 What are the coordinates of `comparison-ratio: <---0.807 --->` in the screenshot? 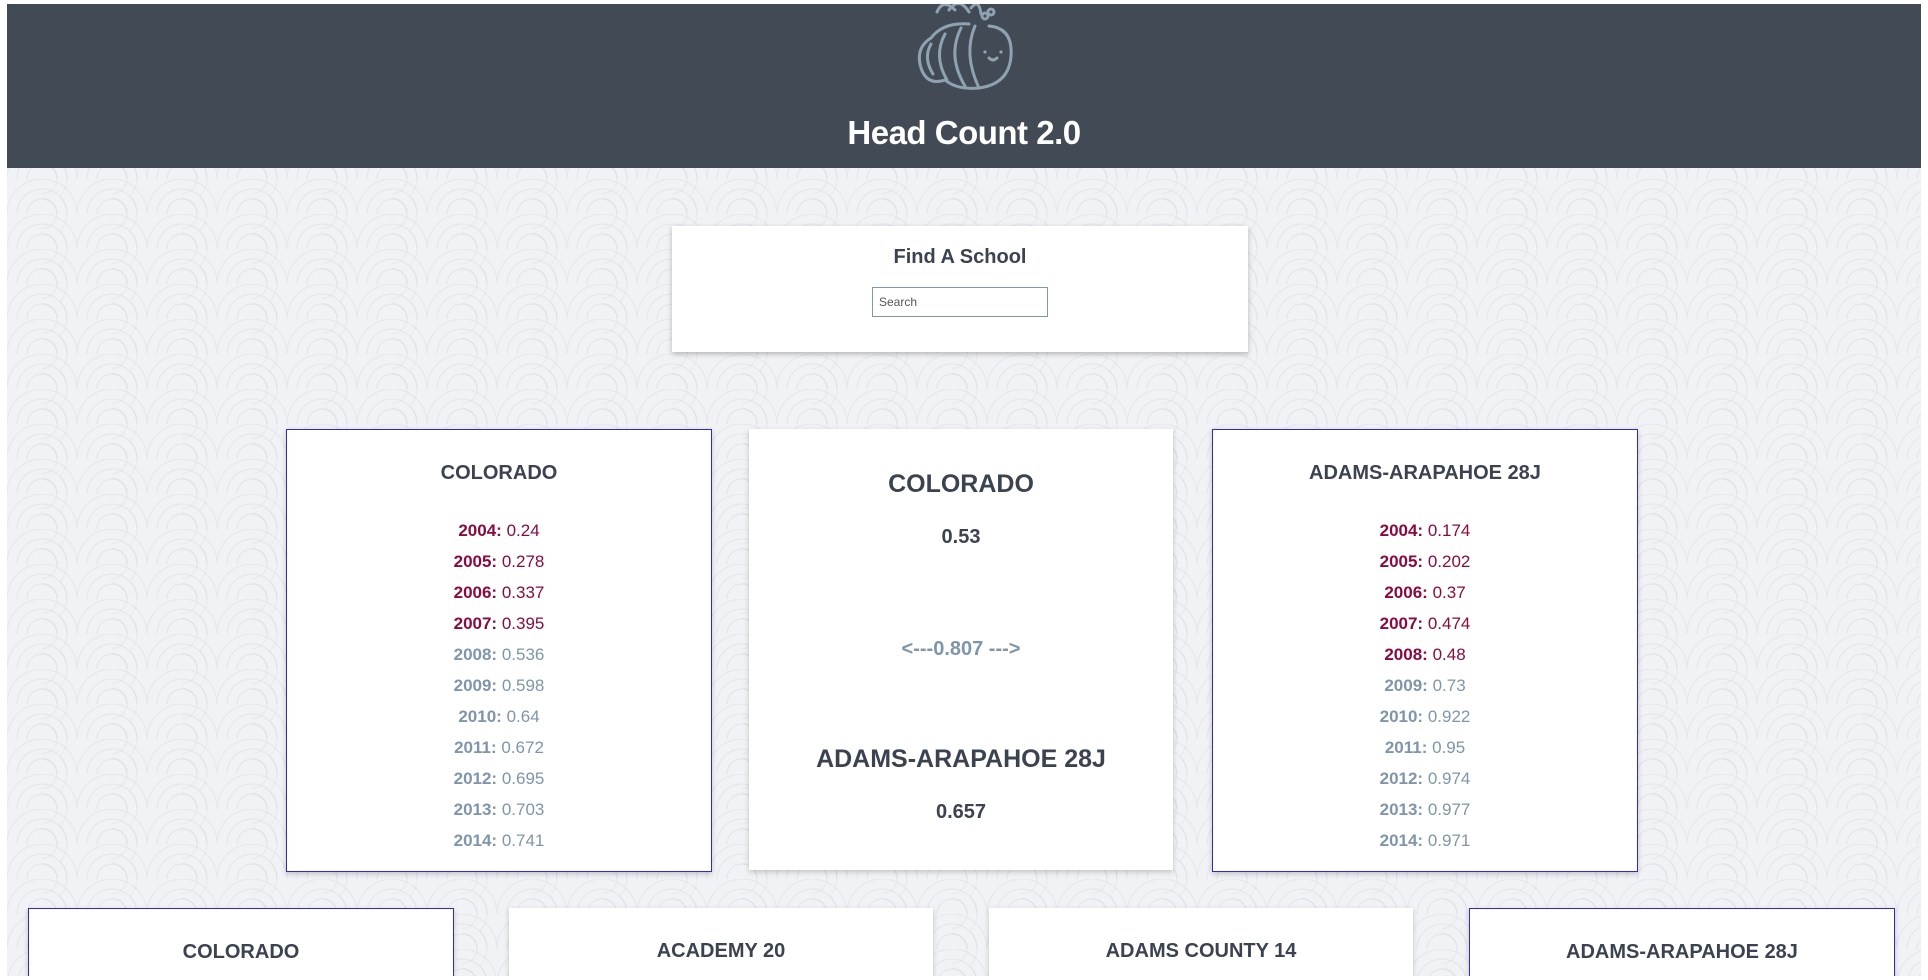 It's located at (961, 649).